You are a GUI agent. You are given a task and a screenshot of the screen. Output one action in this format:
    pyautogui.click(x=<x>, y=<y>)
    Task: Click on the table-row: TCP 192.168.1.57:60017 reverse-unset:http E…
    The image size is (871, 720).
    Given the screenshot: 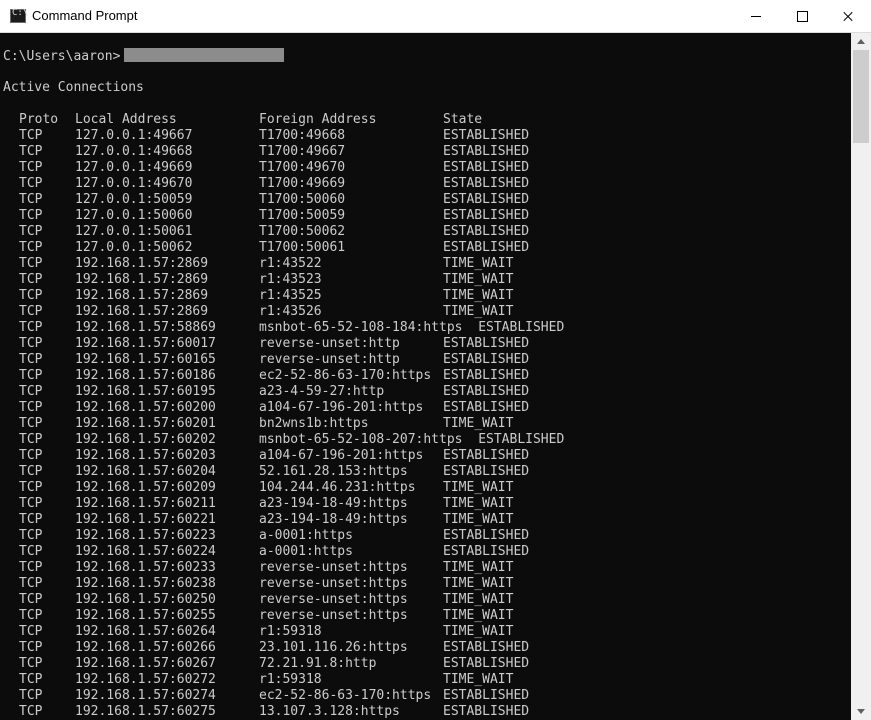 What is the action you would take?
    pyautogui.click(x=425, y=344)
    